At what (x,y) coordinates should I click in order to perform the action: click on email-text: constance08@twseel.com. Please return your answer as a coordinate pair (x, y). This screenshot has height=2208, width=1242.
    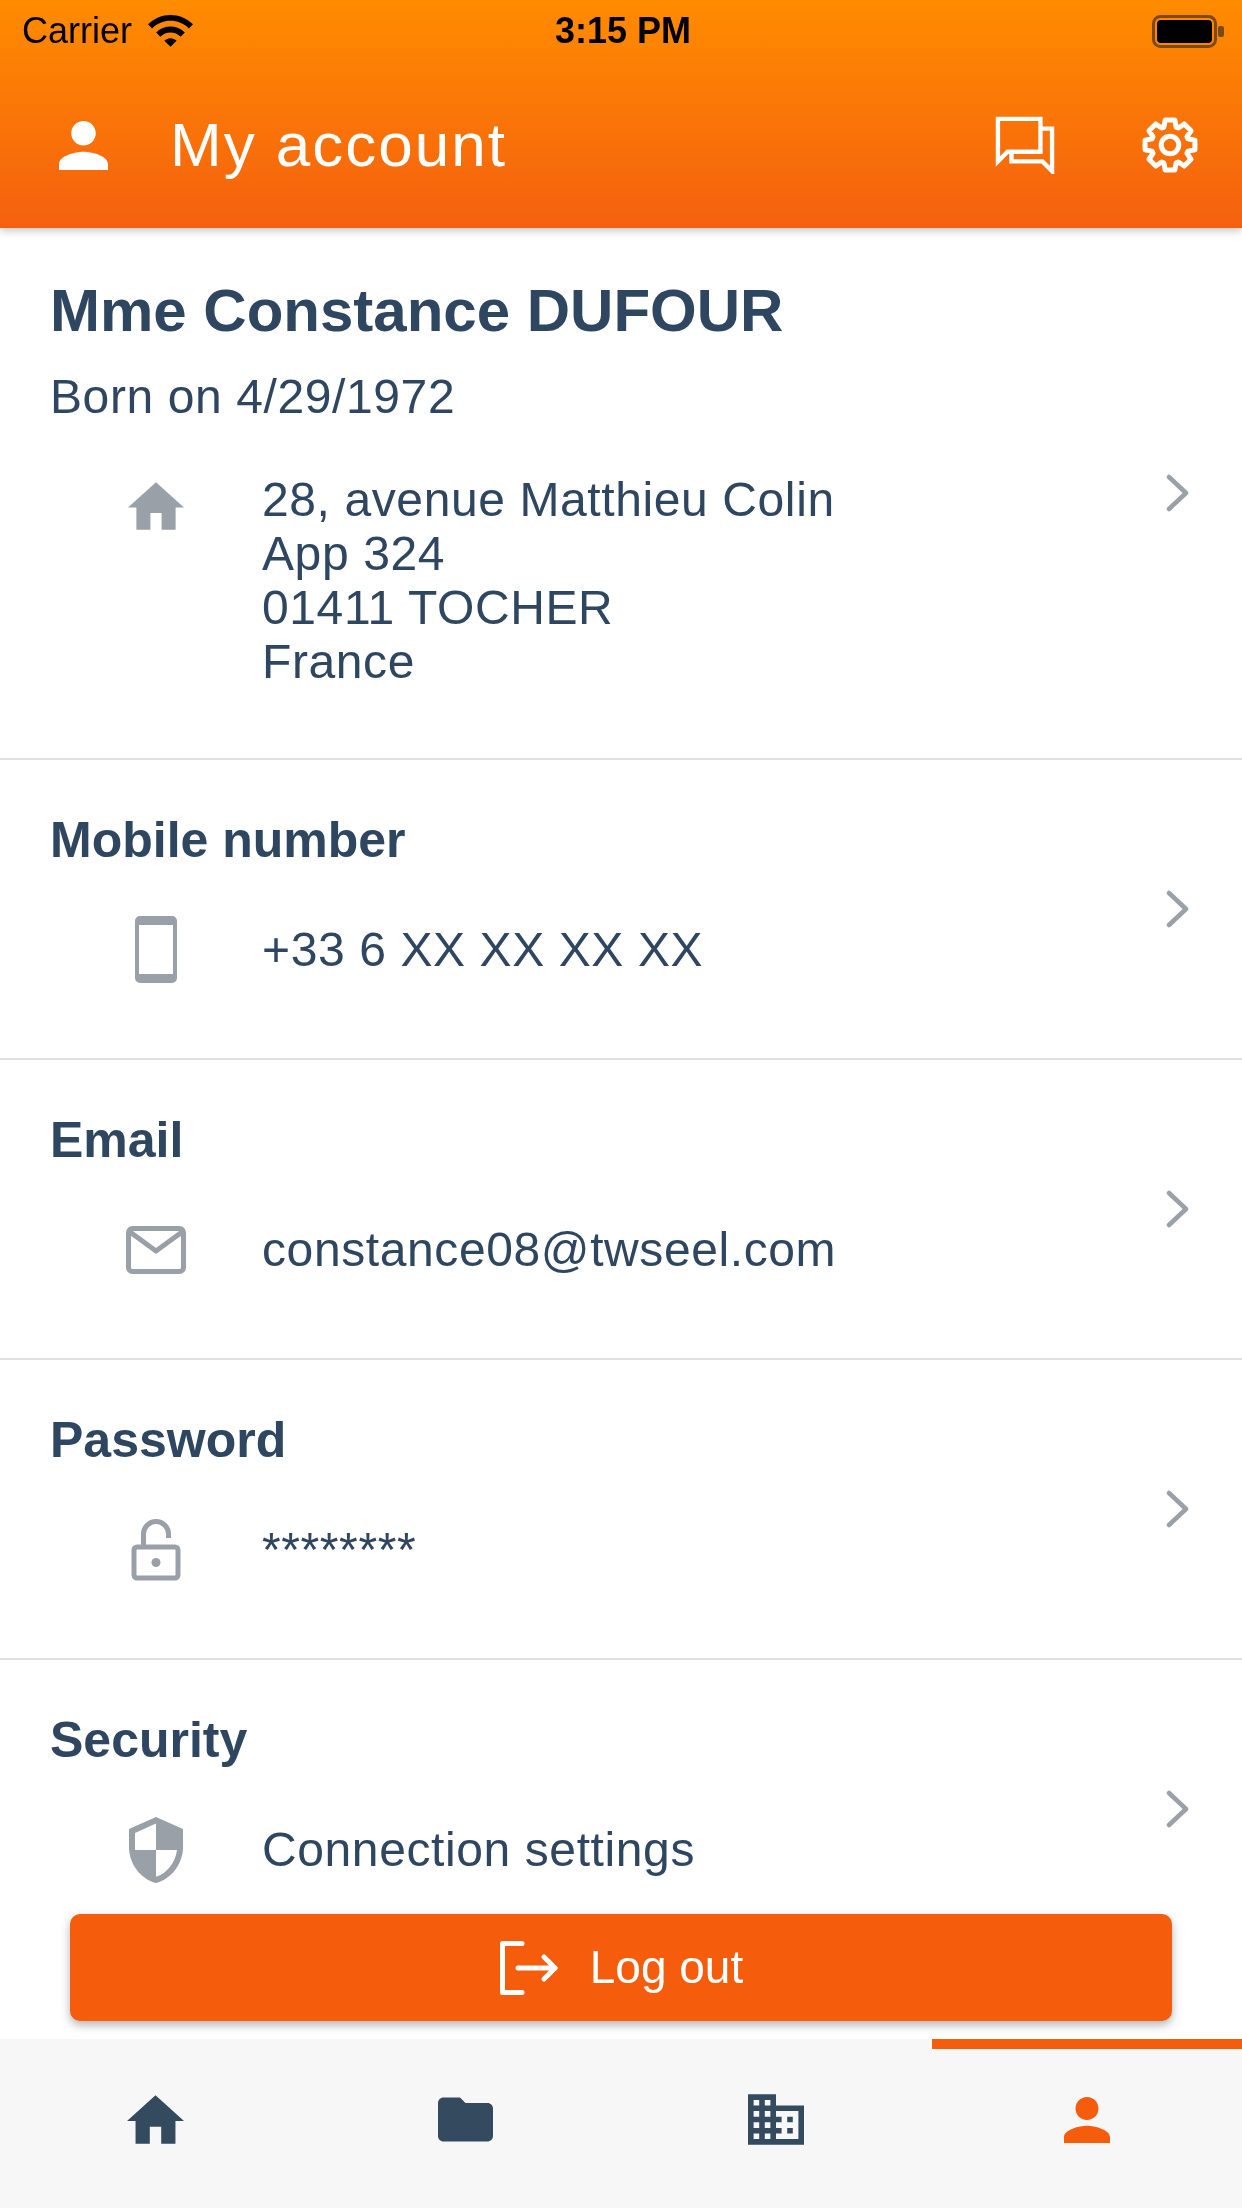
    Looking at the image, I should click on (549, 1249).